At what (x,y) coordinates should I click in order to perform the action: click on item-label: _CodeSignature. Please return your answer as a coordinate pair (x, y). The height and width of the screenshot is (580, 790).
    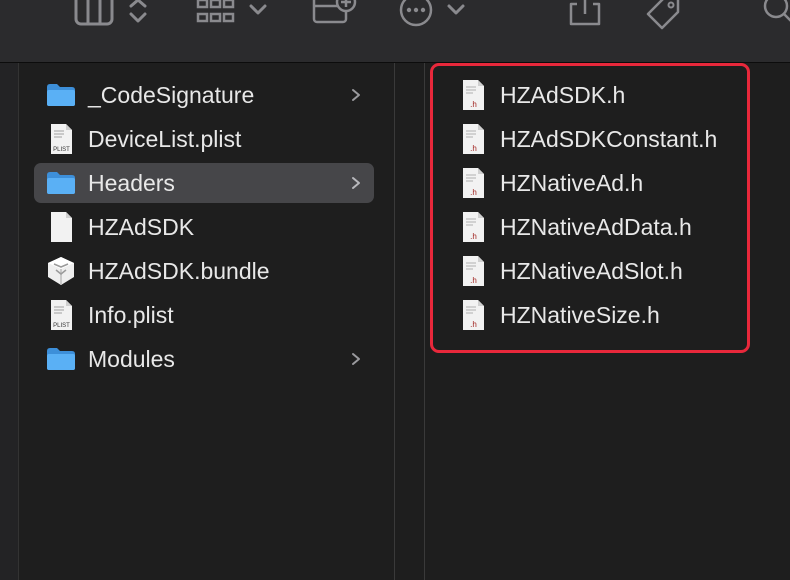
    Looking at the image, I should click on (171, 94).